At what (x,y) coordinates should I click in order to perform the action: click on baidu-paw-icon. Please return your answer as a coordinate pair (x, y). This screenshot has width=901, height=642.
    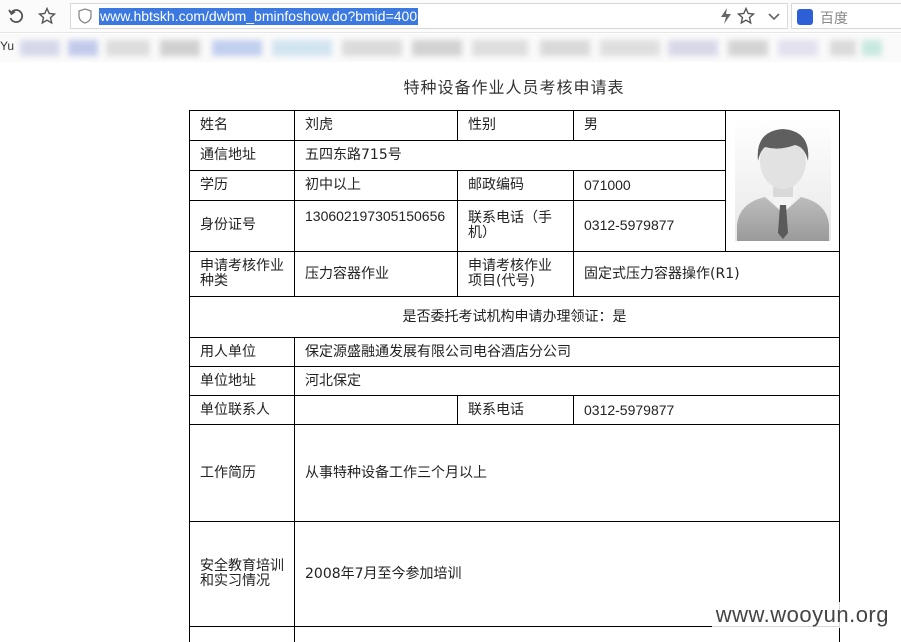
    Looking at the image, I should click on (805, 17).